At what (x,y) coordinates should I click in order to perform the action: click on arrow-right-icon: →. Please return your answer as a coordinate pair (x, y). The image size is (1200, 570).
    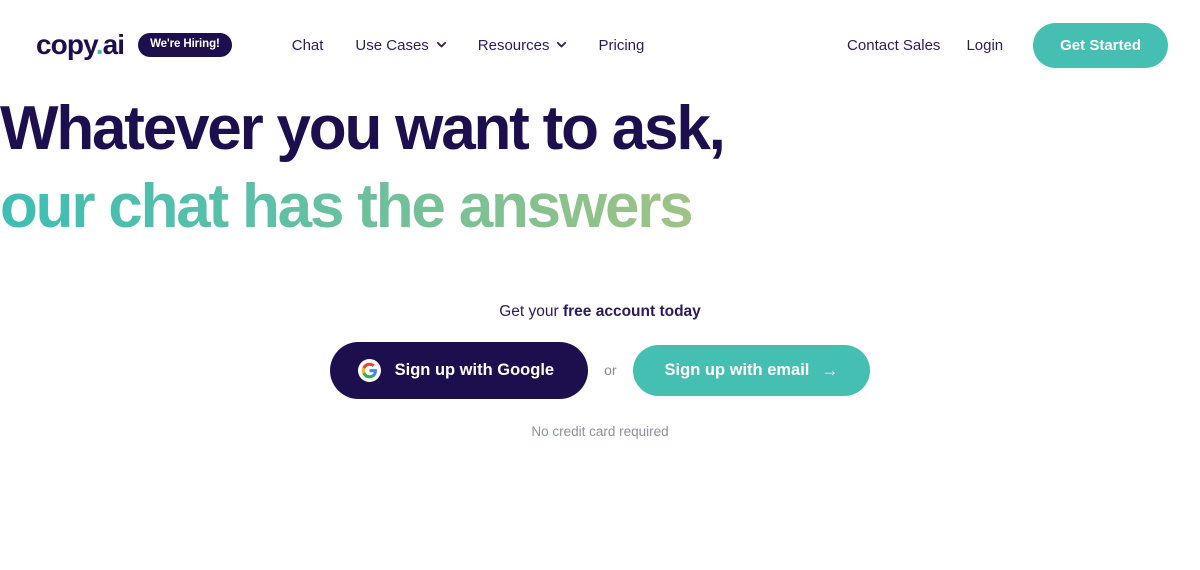
    Looking at the image, I should click on (830, 370).